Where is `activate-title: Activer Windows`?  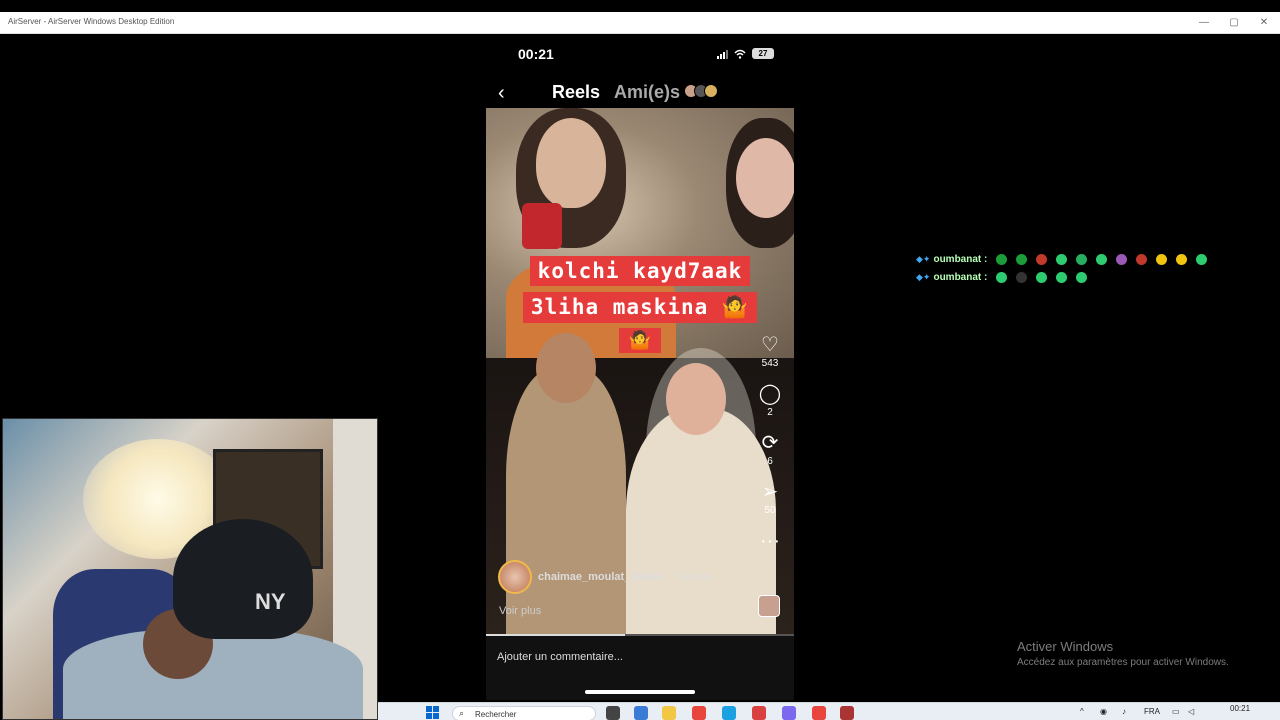 activate-title: Activer Windows is located at coordinates (1065, 646).